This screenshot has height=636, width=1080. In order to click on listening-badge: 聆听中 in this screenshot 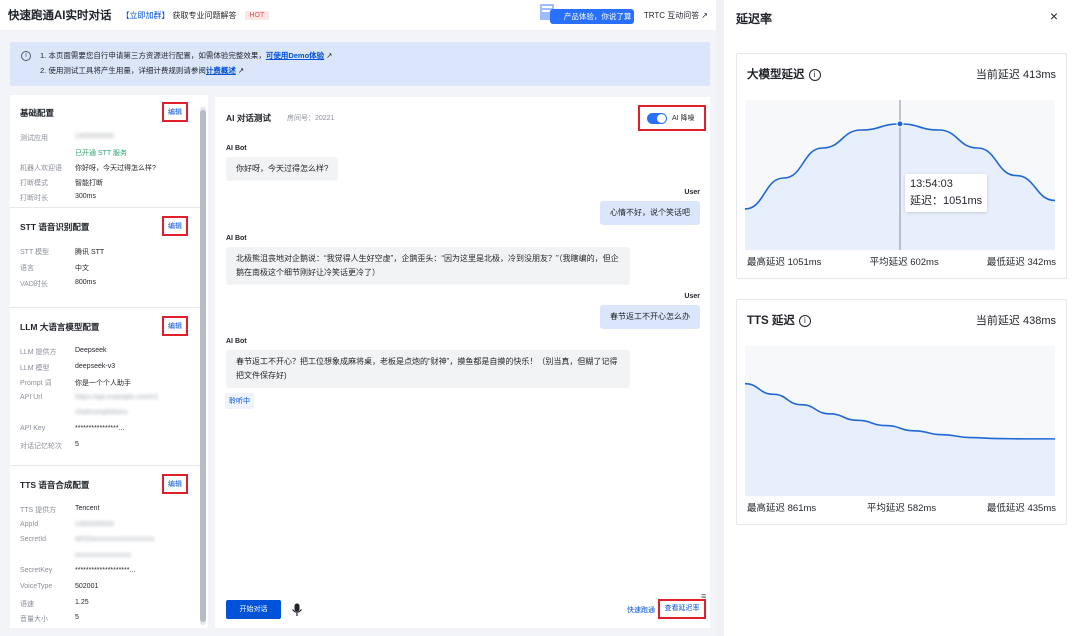, I will do `click(239, 401)`.